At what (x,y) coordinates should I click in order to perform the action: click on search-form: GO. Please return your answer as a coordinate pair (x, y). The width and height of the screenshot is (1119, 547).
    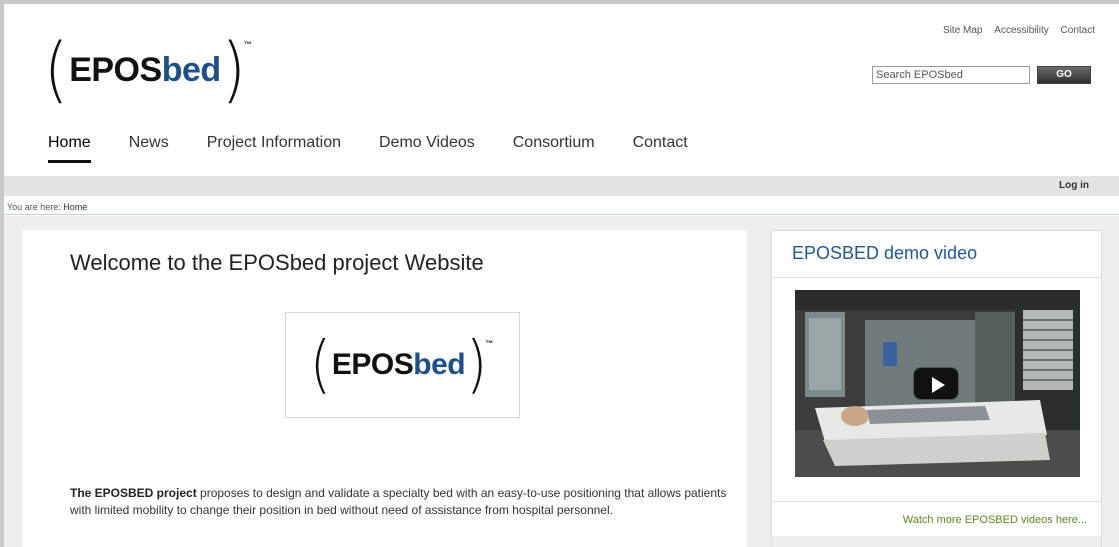
    Looking at the image, I should click on (981, 75).